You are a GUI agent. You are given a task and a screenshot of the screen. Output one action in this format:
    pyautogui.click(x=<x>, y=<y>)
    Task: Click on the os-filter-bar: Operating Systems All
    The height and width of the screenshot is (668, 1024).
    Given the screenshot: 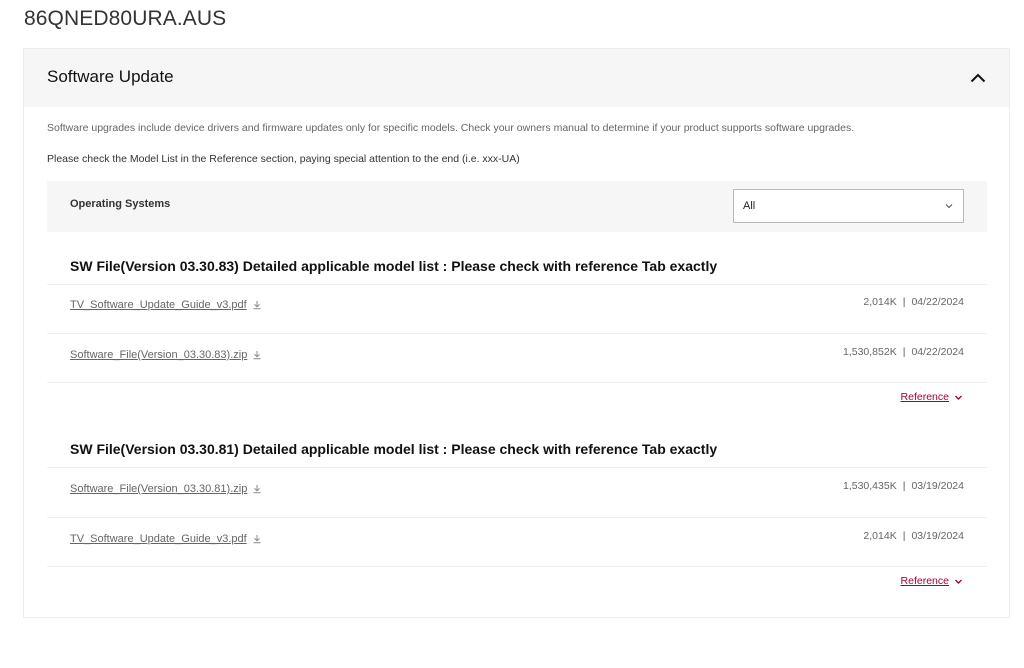 What is the action you would take?
    pyautogui.click(x=517, y=206)
    